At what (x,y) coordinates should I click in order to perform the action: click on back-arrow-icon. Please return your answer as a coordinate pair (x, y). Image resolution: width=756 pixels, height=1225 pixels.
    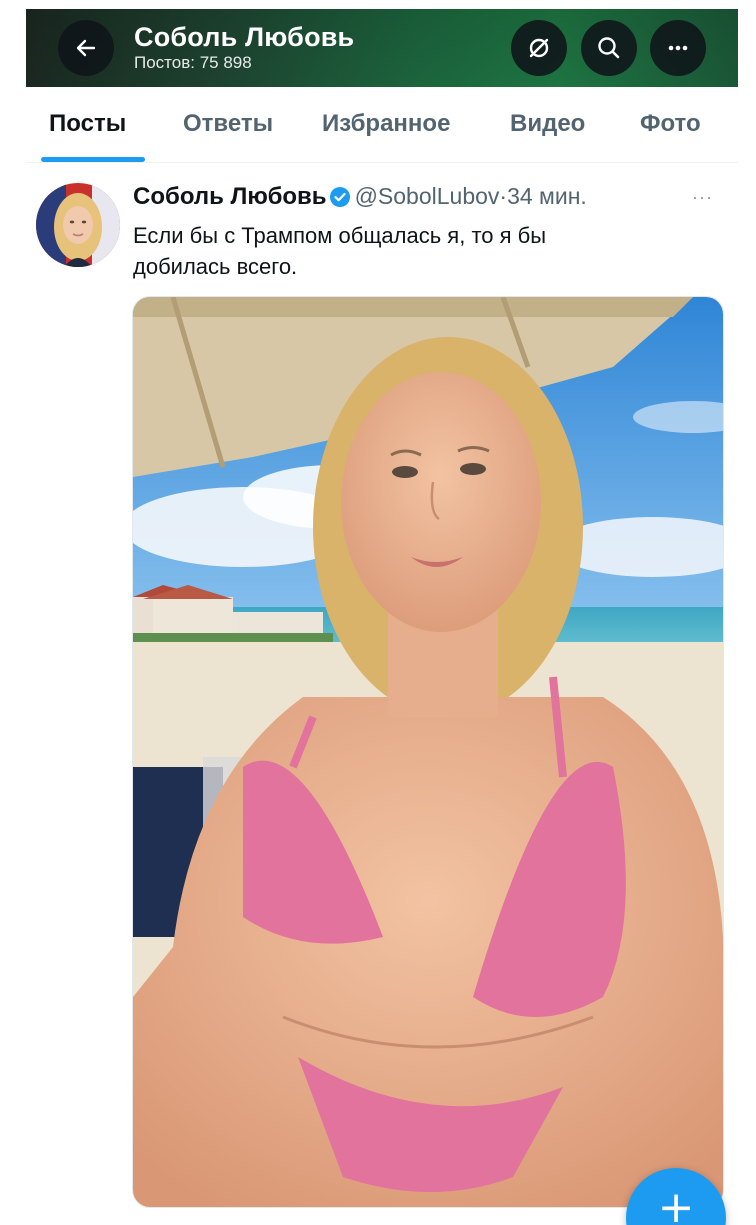
    Looking at the image, I should click on (86, 48).